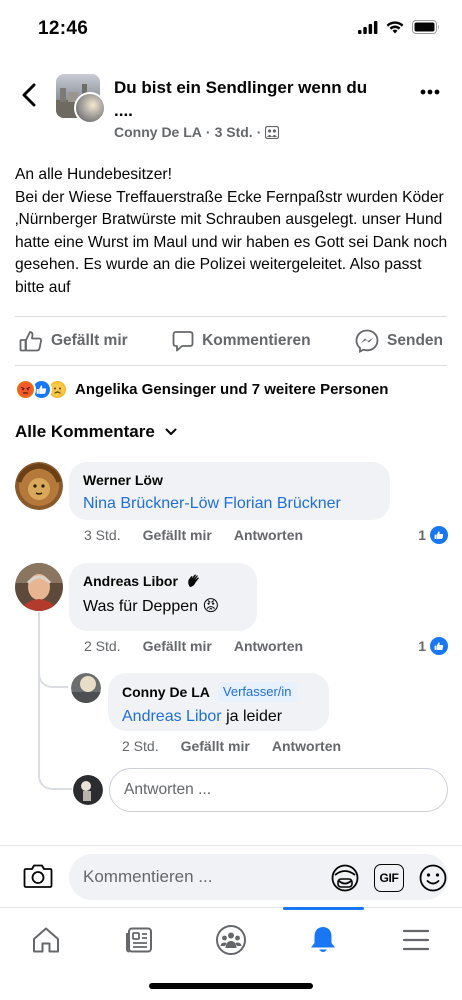  I want to click on comment-actions: 3 Std. Gefällt mir Antworten, so click(193, 535).